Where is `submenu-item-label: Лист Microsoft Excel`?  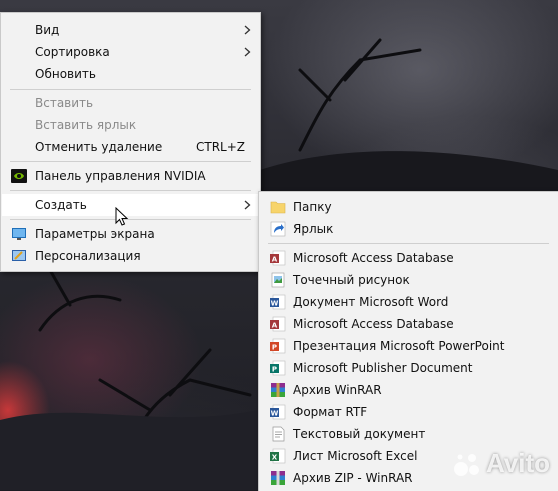 submenu-item-label: Лист Microsoft Excel is located at coordinates (355, 456).